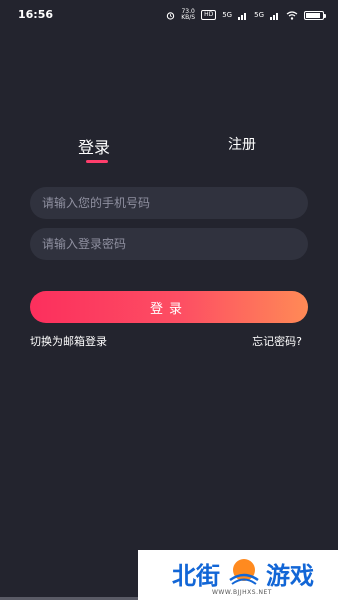  I want to click on battery-icon, so click(315, 15).